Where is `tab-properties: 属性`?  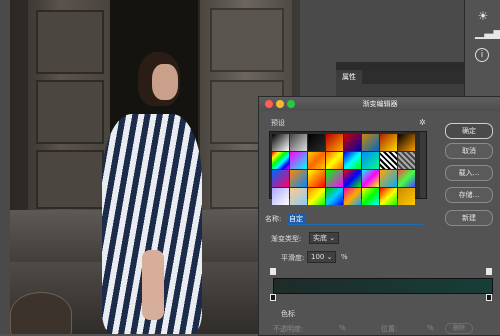
tab-properties: 属性 is located at coordinates (349, 77).